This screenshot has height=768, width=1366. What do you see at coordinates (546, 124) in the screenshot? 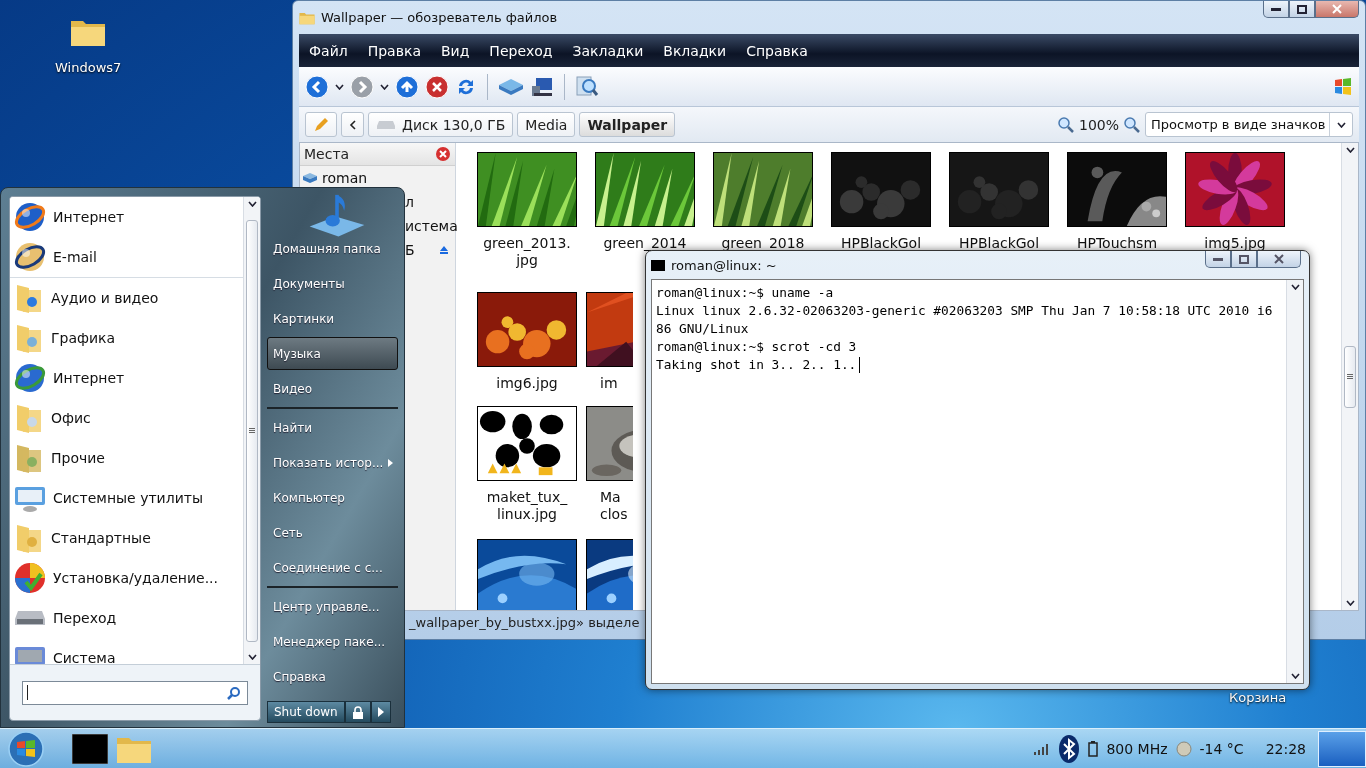
I see `breadcrumb: Media` at bounding box center [546, 124].